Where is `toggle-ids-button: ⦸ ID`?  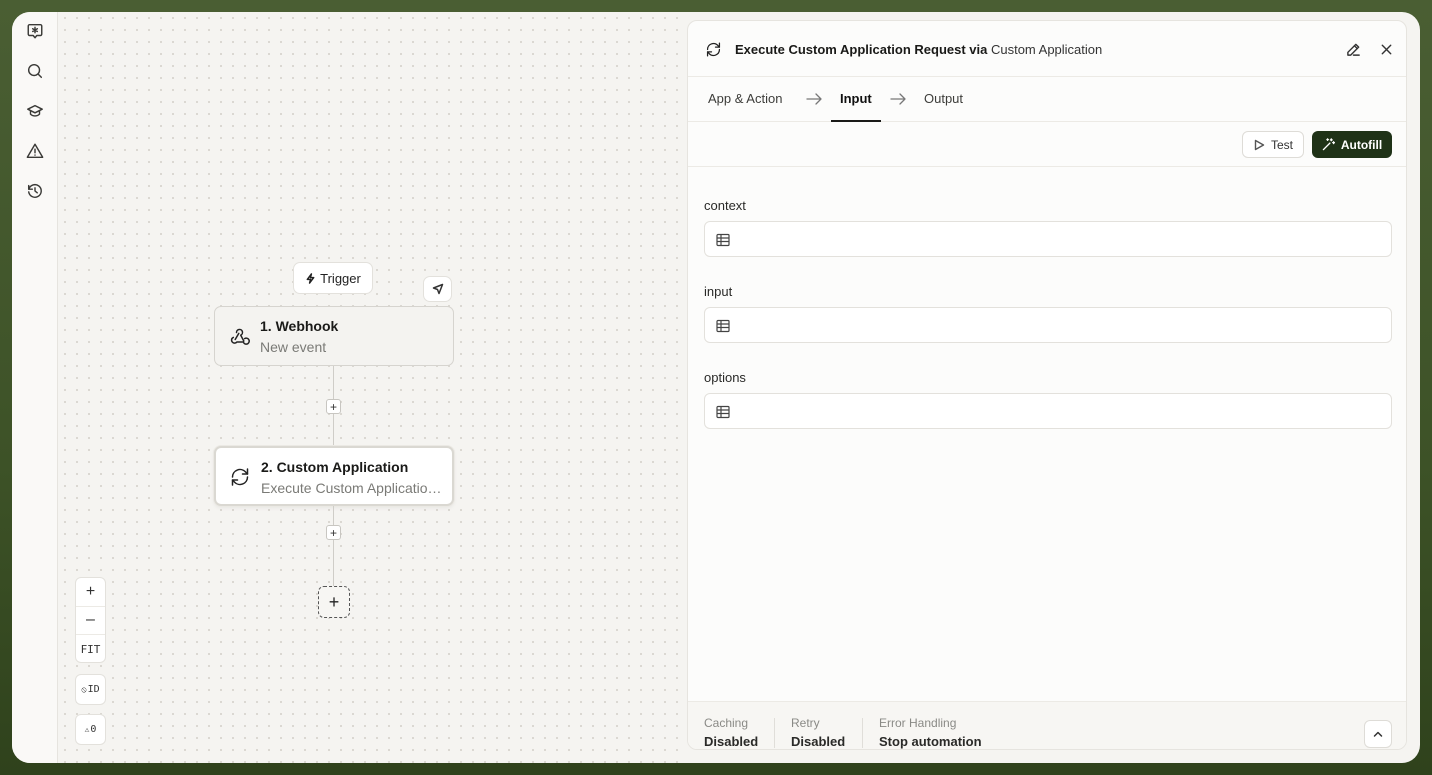 toggle-ids-button: ⦸ ID is located at coordinates (90, 689).